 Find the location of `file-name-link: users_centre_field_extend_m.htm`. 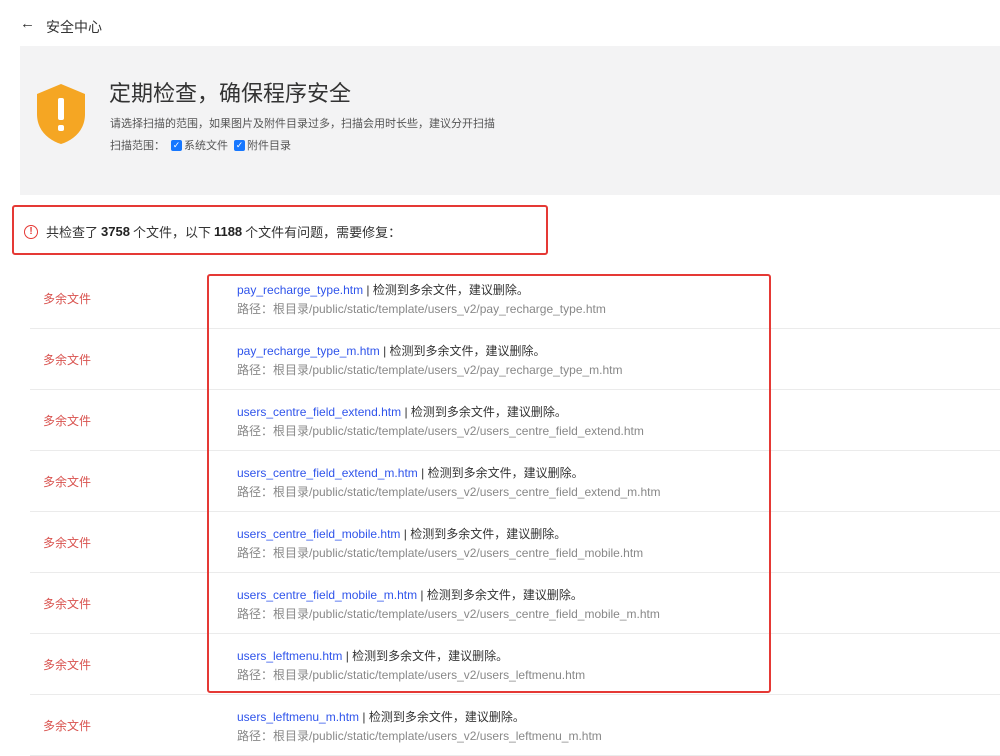

file-name-link: users_centre_field_extend_m.htm is located at coordinates (327, 473).